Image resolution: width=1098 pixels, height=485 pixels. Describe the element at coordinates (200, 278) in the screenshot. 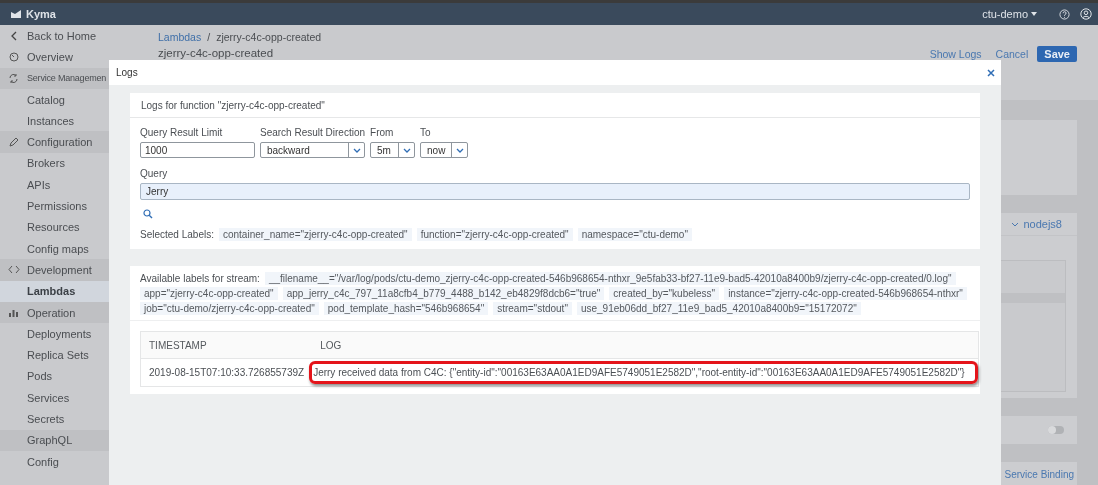

I see `available-labels-caption: Available labels for stream:` at that location.